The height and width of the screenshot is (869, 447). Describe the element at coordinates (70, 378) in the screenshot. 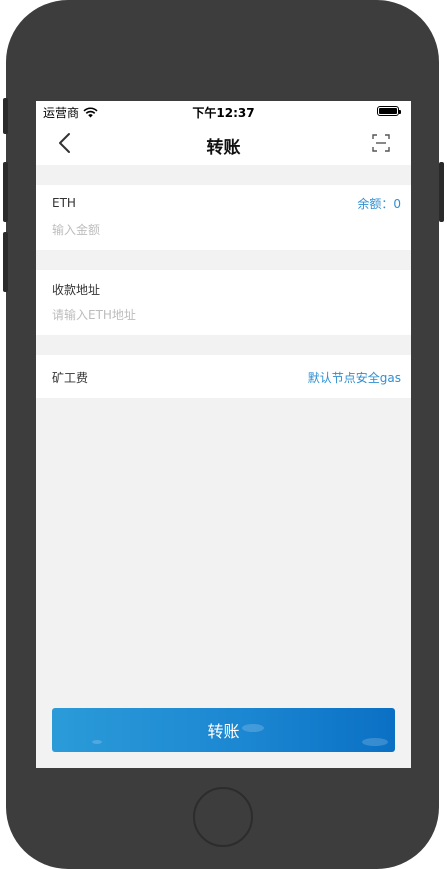

I see `fee-label: 矿工费` at that location.